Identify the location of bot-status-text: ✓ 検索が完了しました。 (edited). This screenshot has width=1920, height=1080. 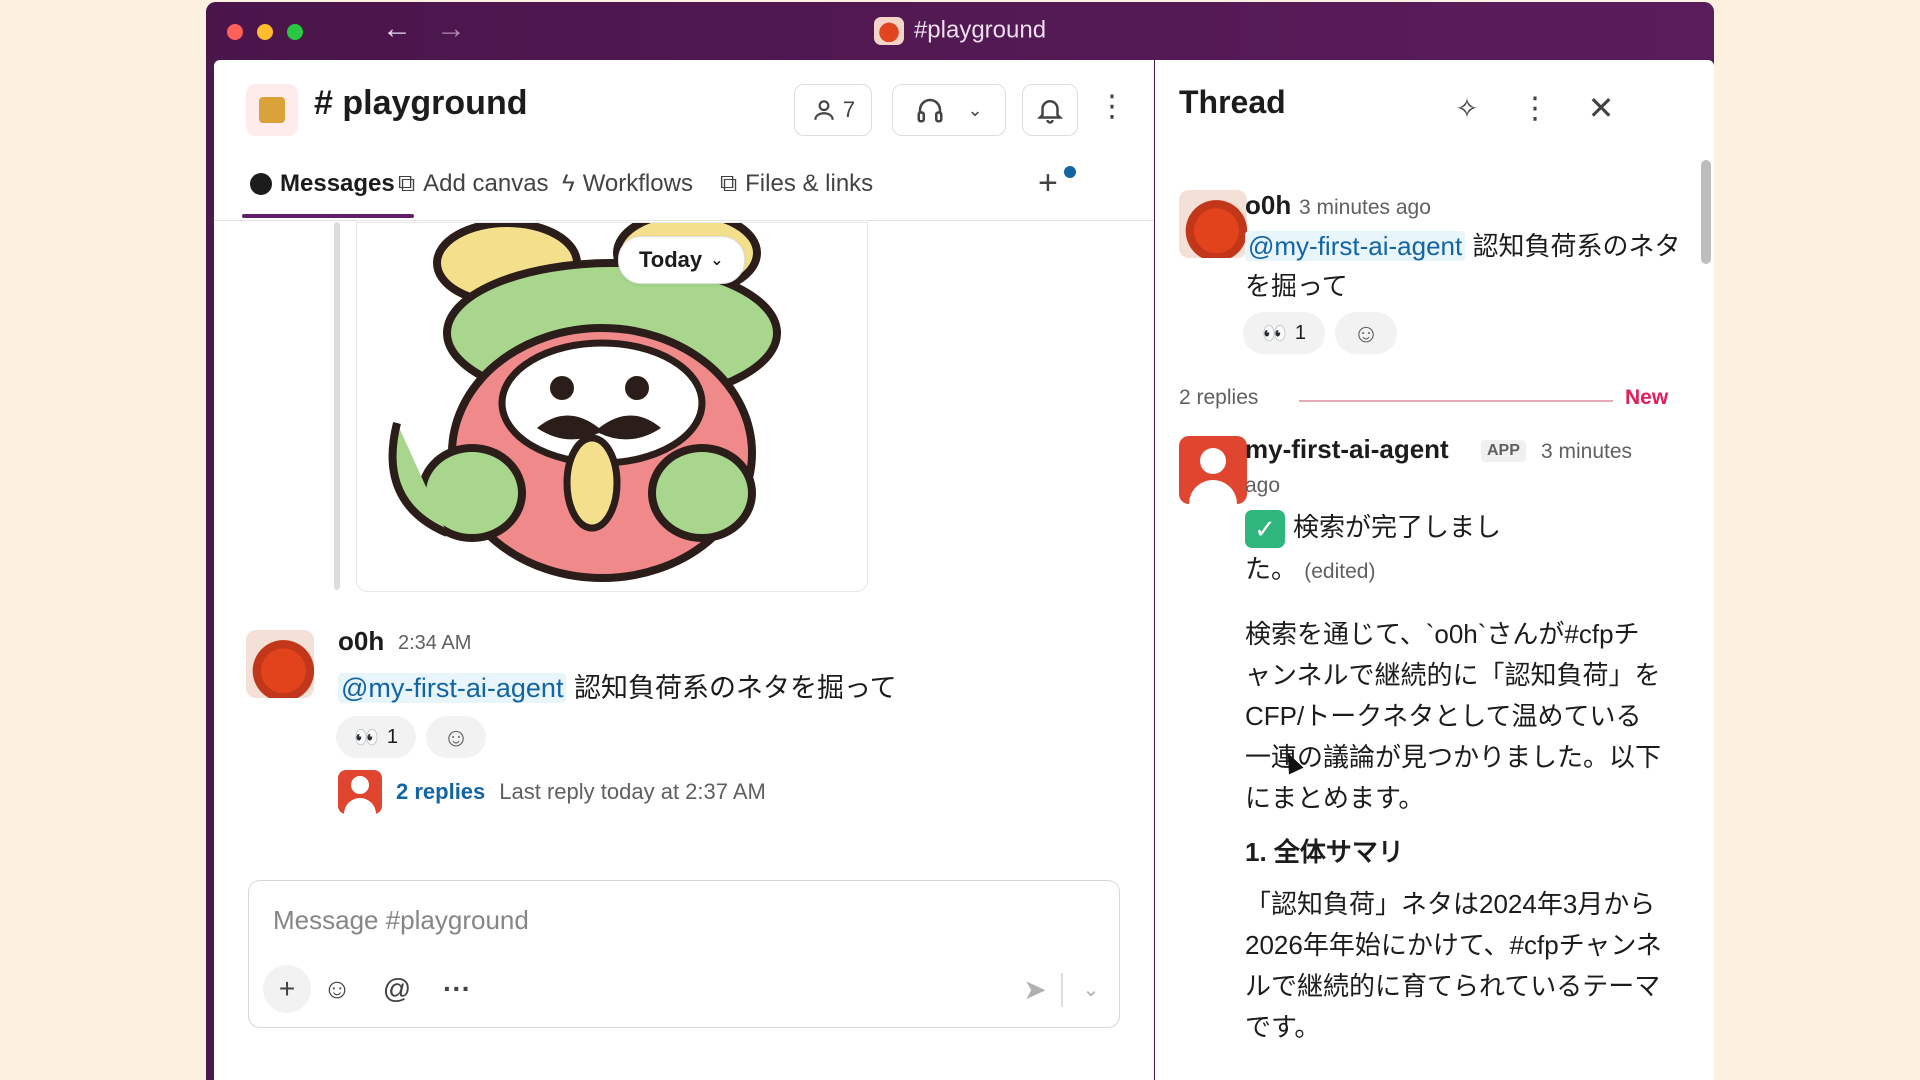
(1373, 547).